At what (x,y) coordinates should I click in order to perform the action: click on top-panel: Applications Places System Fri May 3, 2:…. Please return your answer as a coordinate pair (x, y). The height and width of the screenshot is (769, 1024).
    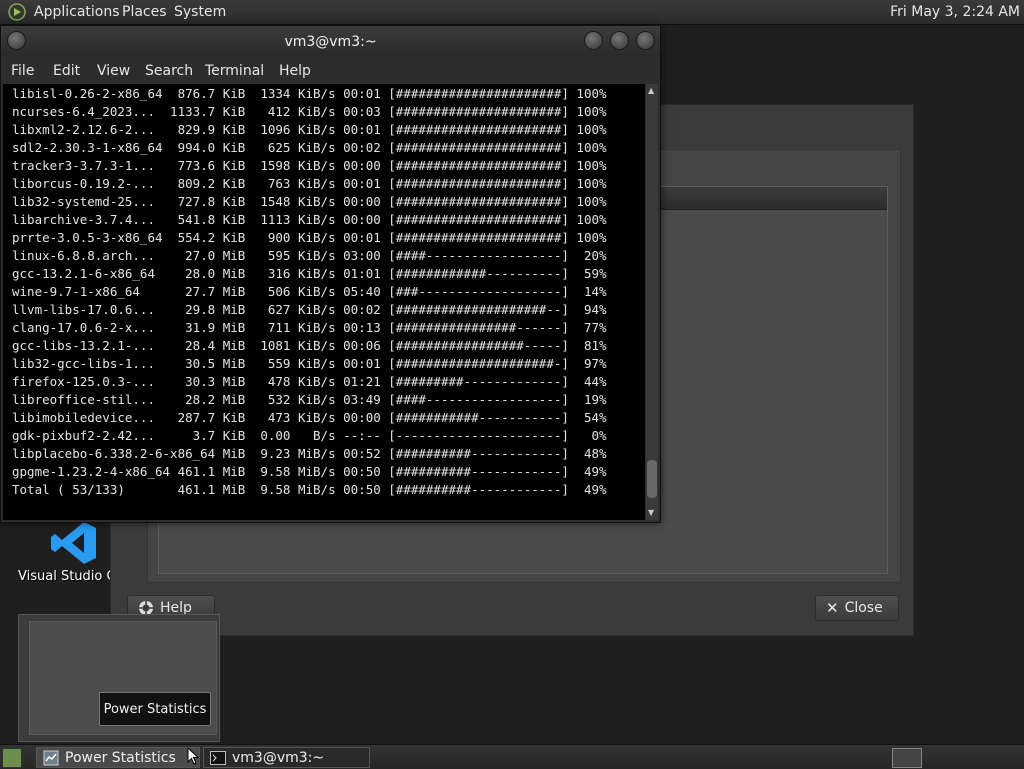
    Looking at the image, I should click on (512, 12).